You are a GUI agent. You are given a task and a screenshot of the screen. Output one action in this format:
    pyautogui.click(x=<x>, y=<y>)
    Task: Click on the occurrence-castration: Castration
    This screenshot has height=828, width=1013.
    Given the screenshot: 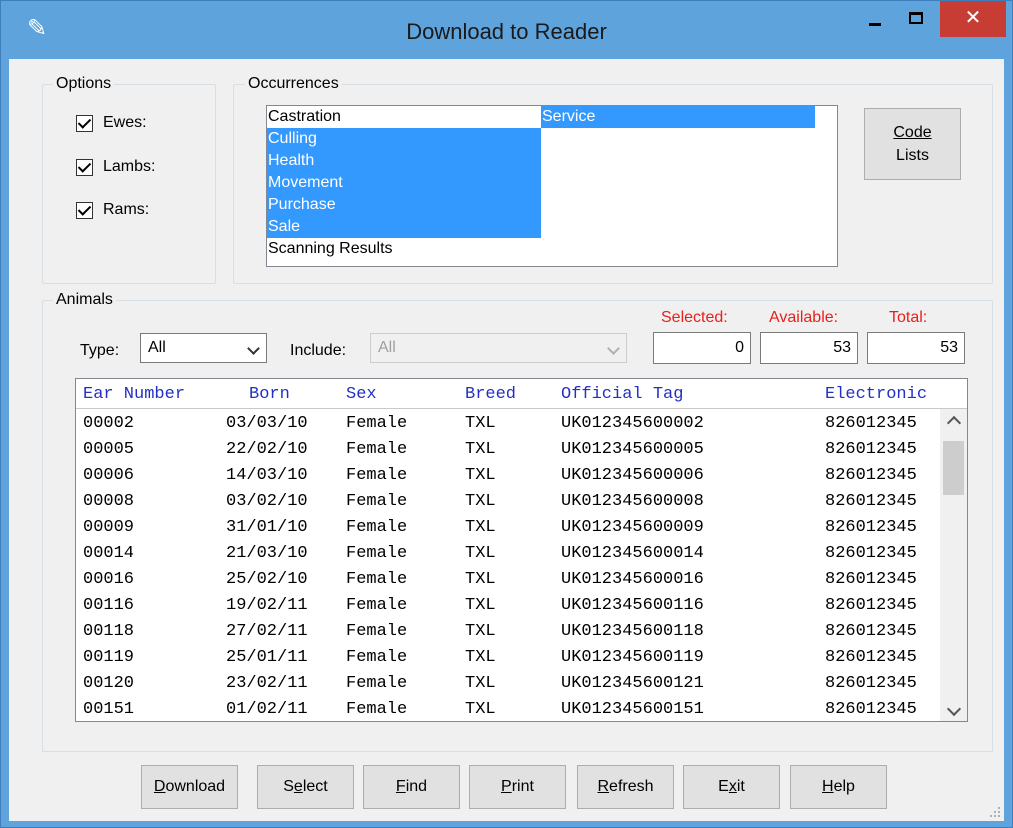 What is the action you would take?
    pyautogui.click(x=404, y=117)
    